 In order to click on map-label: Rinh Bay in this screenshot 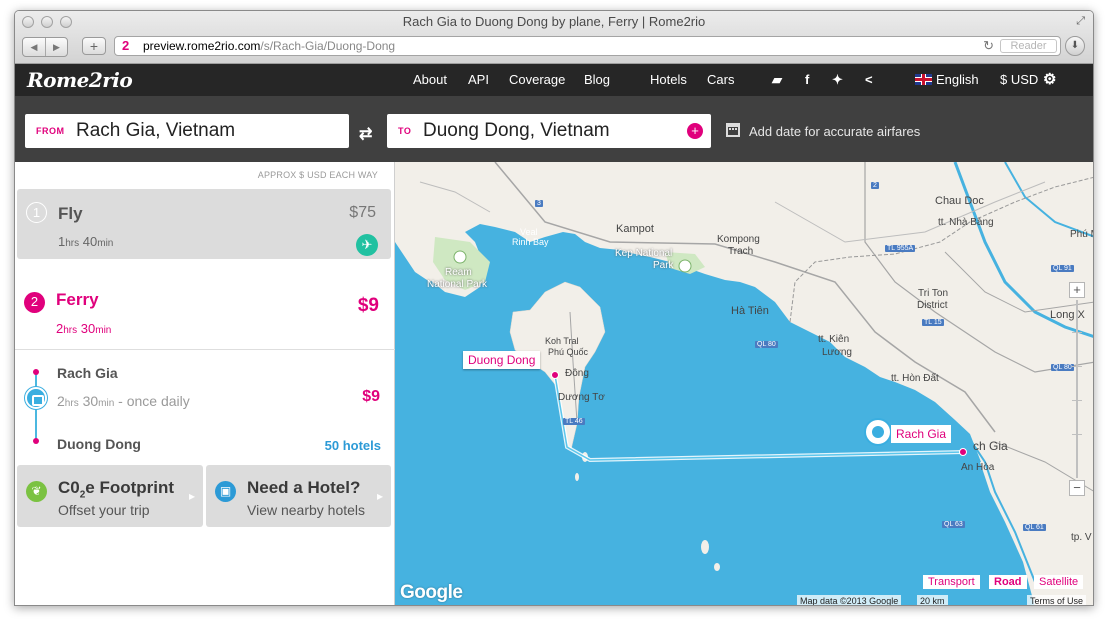, I will do `click(530, 242)`.